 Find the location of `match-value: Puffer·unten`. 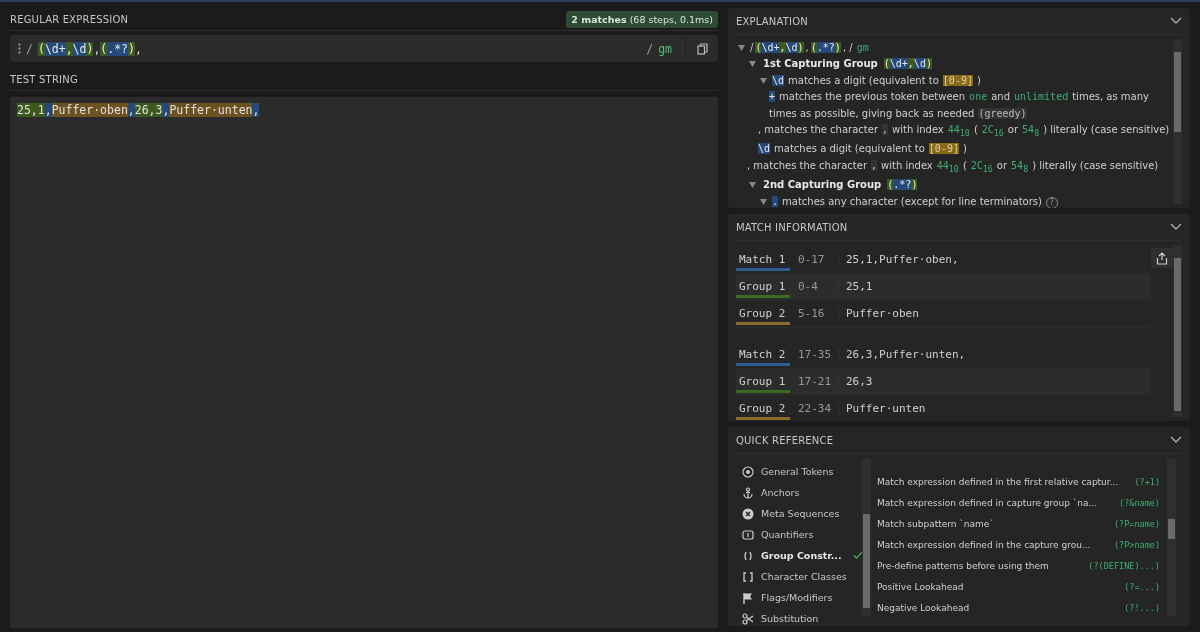

match-value: Puffer·unten is located at coordinates (885, 408).